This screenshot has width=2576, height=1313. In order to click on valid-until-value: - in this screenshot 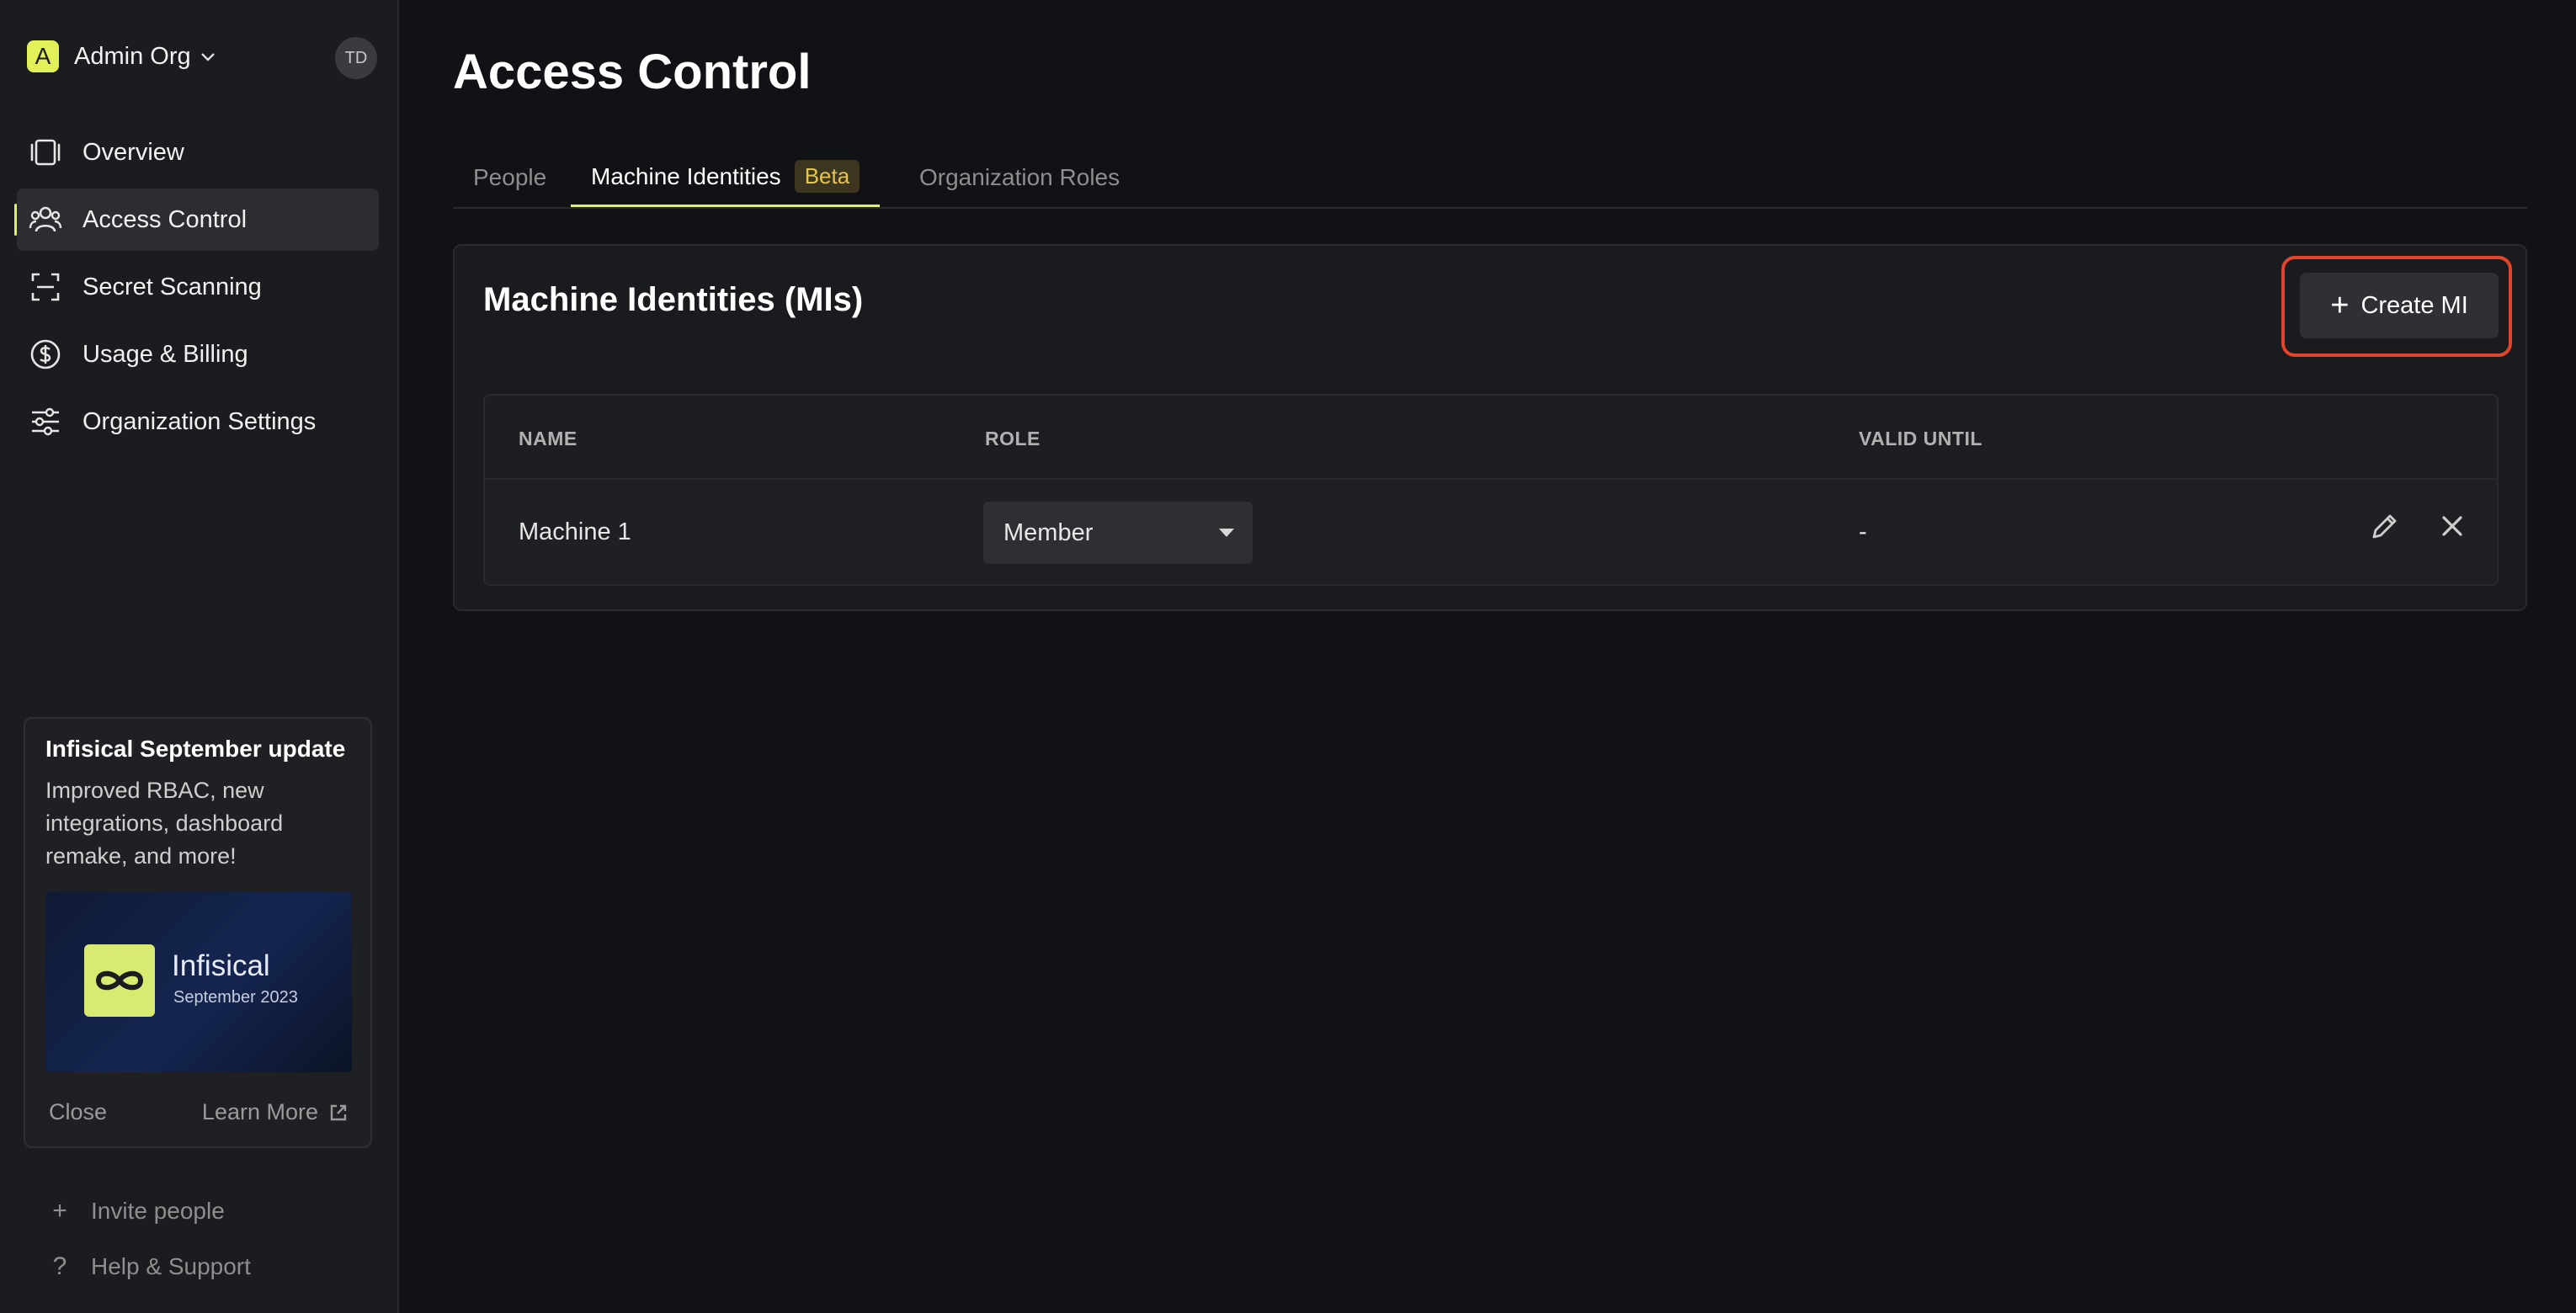, I will do `click(1863, 531)`.